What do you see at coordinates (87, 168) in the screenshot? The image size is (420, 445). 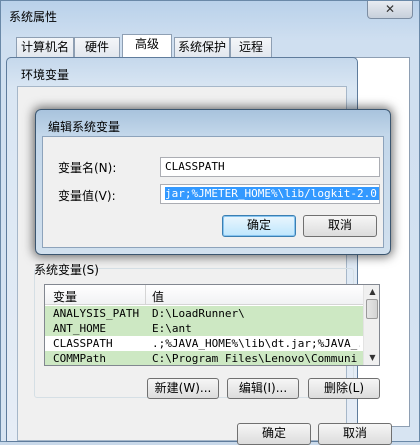 I see `variable-name-label: 变量名(N):` at bounding box center [87, 168].